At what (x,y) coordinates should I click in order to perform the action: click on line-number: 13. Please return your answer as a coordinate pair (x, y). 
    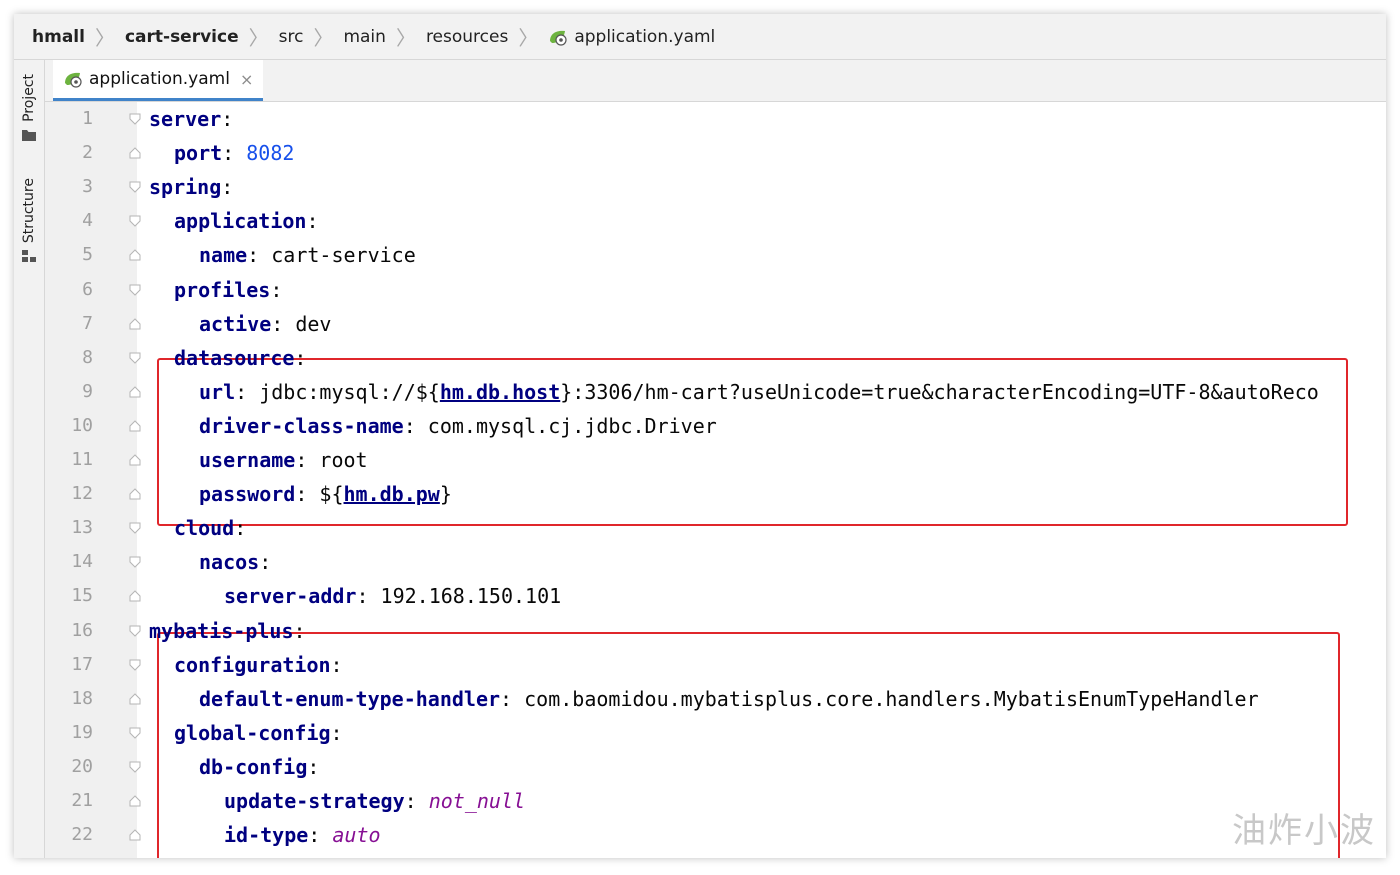
    Looking at the image, I should click on (82, 528).